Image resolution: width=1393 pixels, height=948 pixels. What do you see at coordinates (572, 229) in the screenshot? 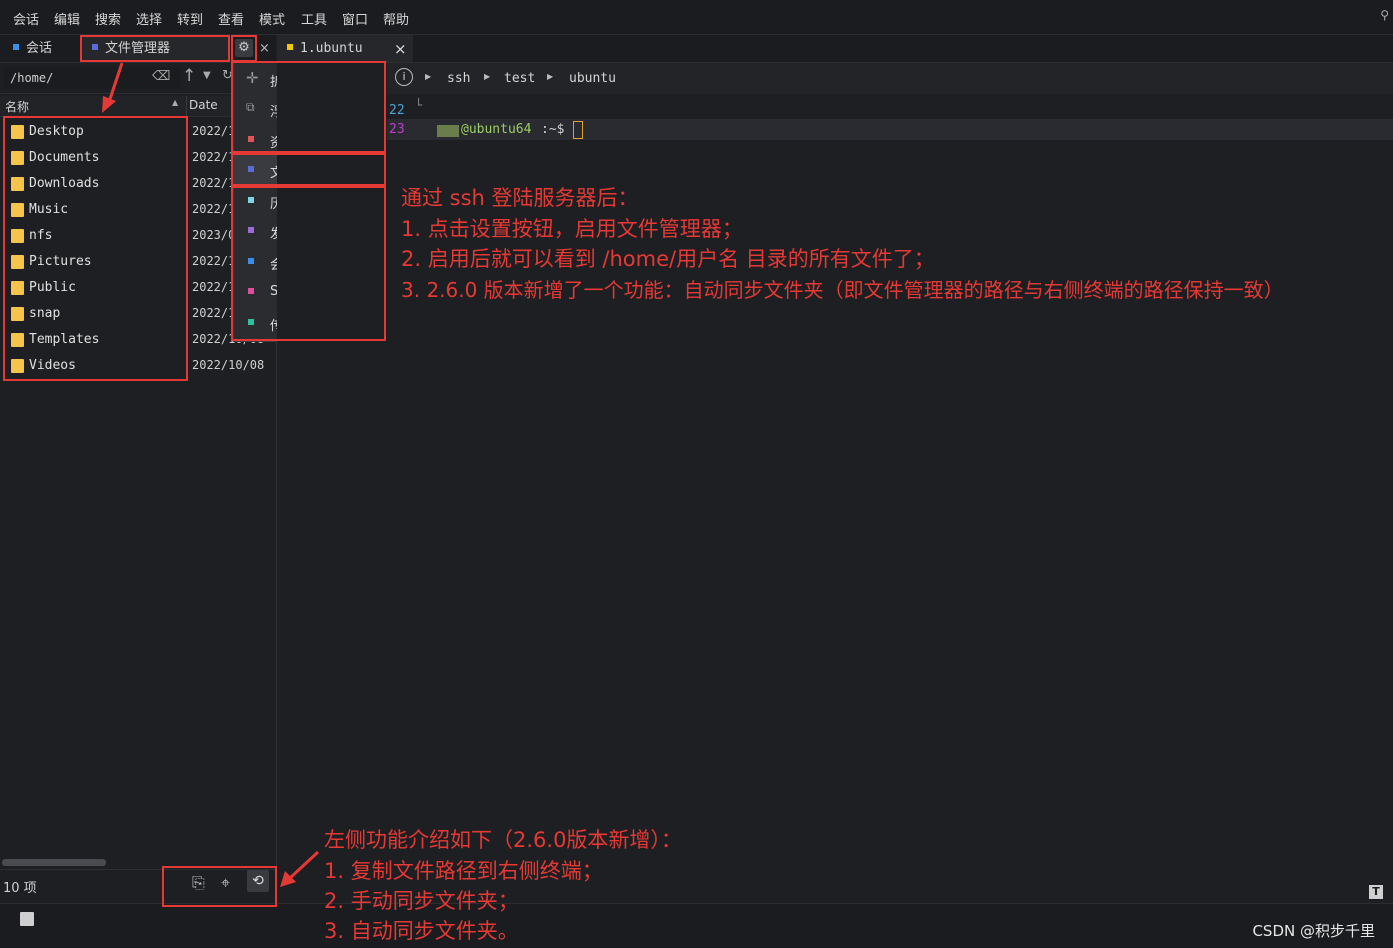
I see `annotation-text: 1. 点击设置按钮，启用文件管理器；` at bounding box center [572, 229].